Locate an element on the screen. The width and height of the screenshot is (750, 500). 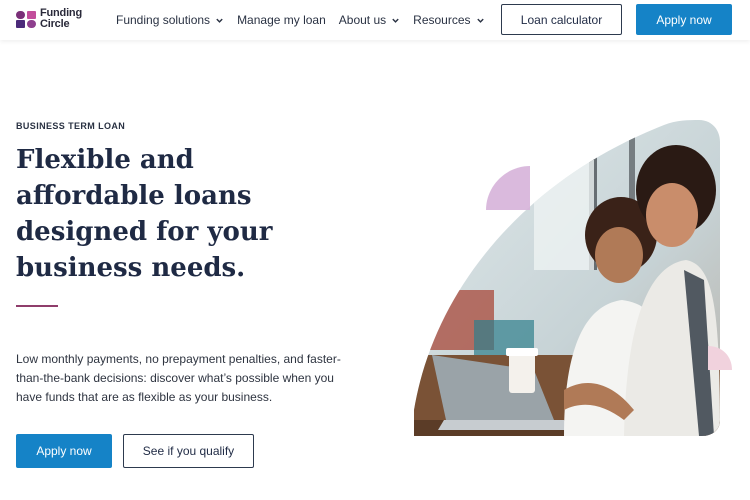
nav-label: Manage my loan is located at coordinates (281, 20).